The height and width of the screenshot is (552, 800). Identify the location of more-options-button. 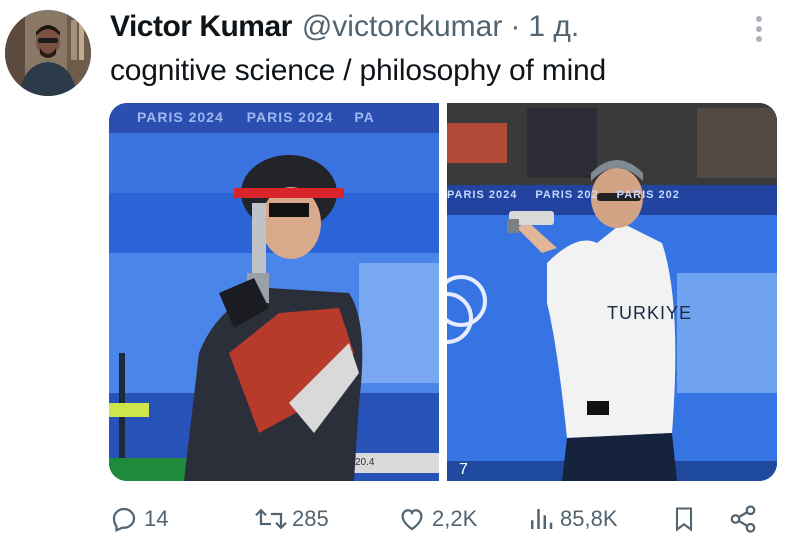
(759, 29).